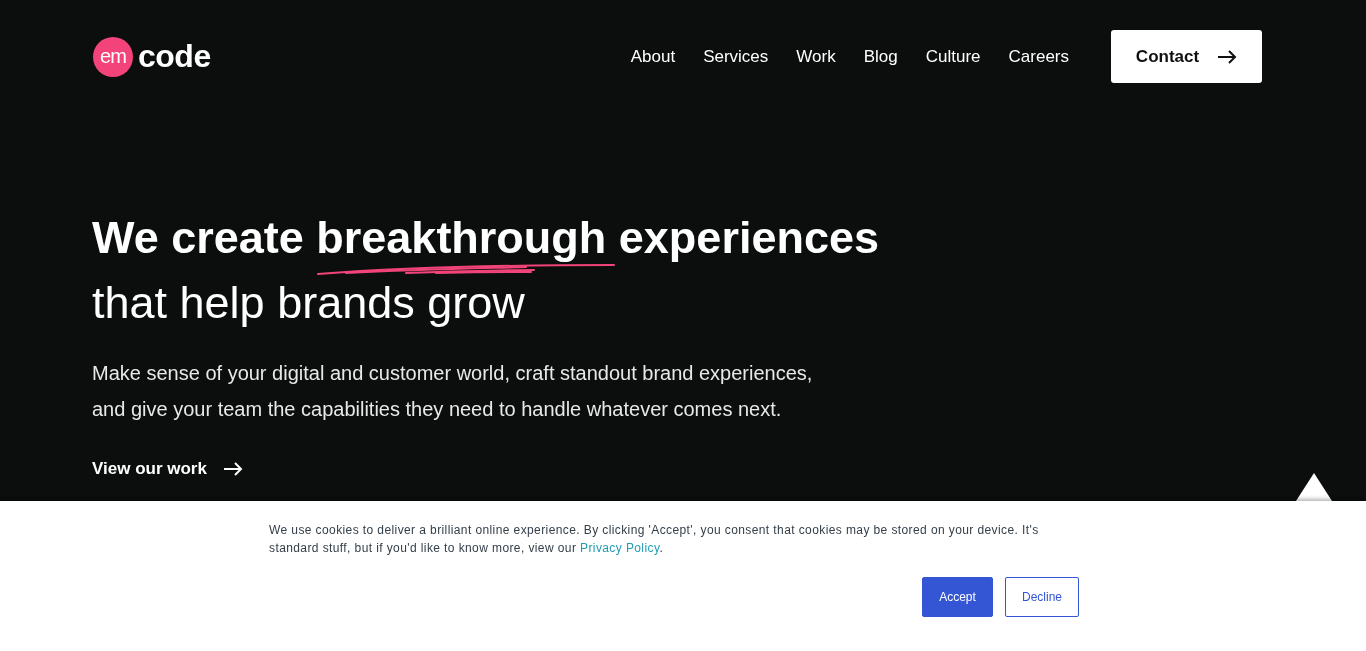  What do you see at coordinates (485, 238) in the screenshot?
I see `hero-heading: We create breakthrough experiences` at bounding box center [485, 238].